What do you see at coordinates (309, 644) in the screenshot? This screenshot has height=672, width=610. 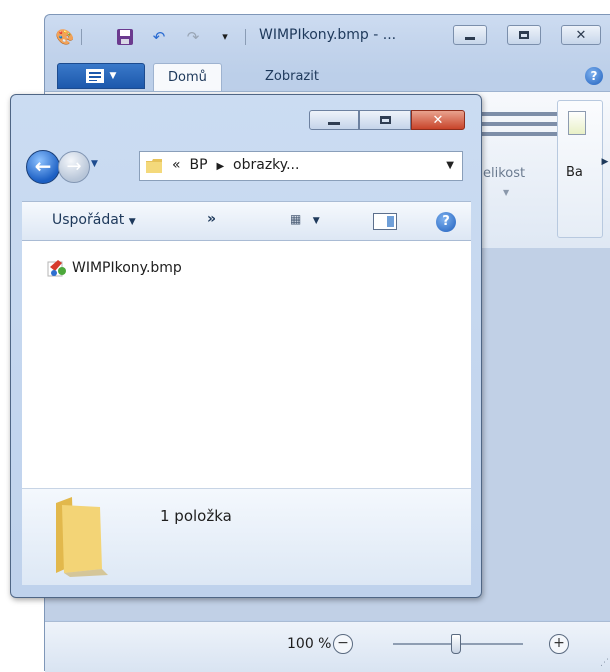 I see `zoom-level: 100 %` at bounding box center [309, 644].